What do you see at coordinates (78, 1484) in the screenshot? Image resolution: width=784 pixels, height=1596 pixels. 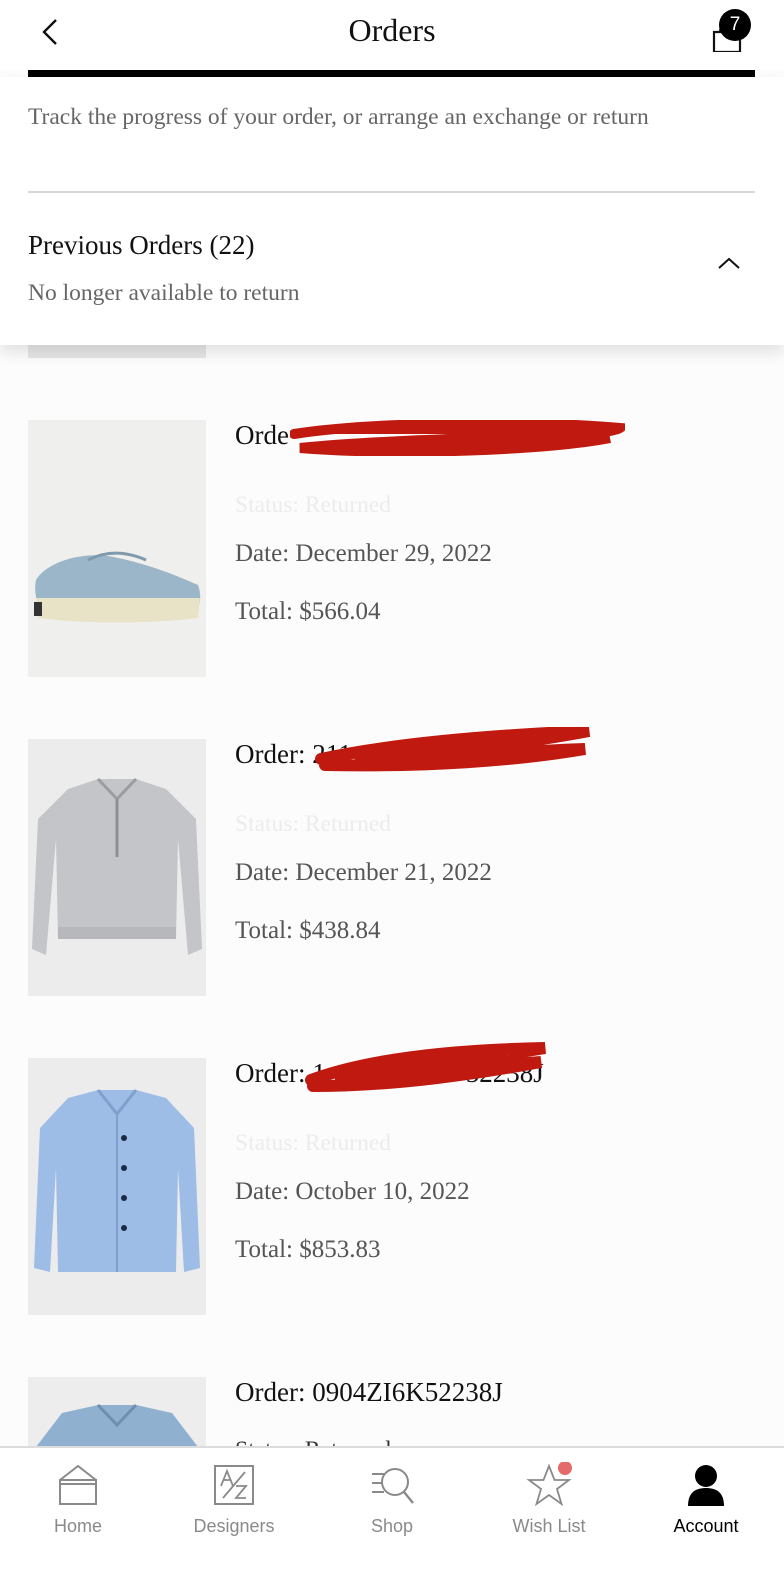 I see `home-icon` at bounding box center [78, 1484].